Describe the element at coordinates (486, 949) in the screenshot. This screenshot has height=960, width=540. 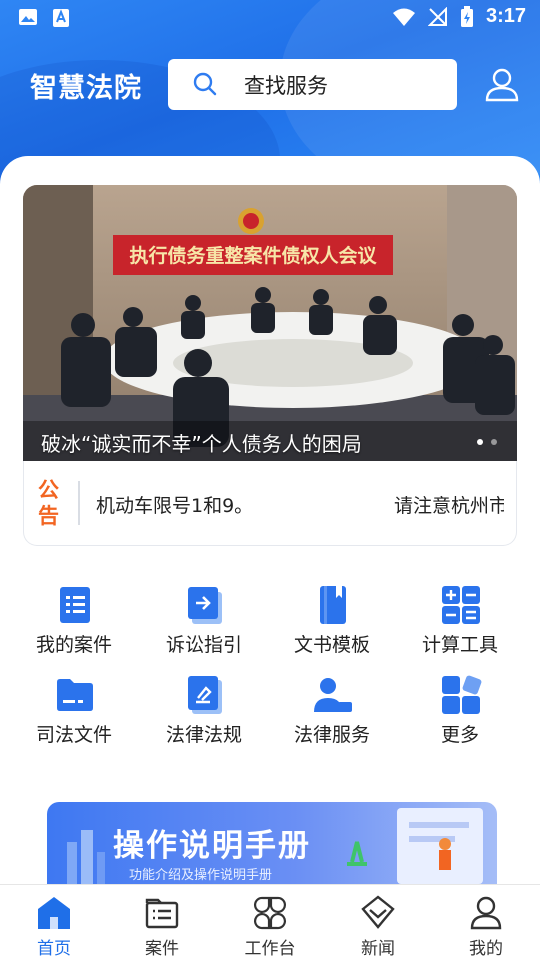
I see `nav-label: 我的` at that location.